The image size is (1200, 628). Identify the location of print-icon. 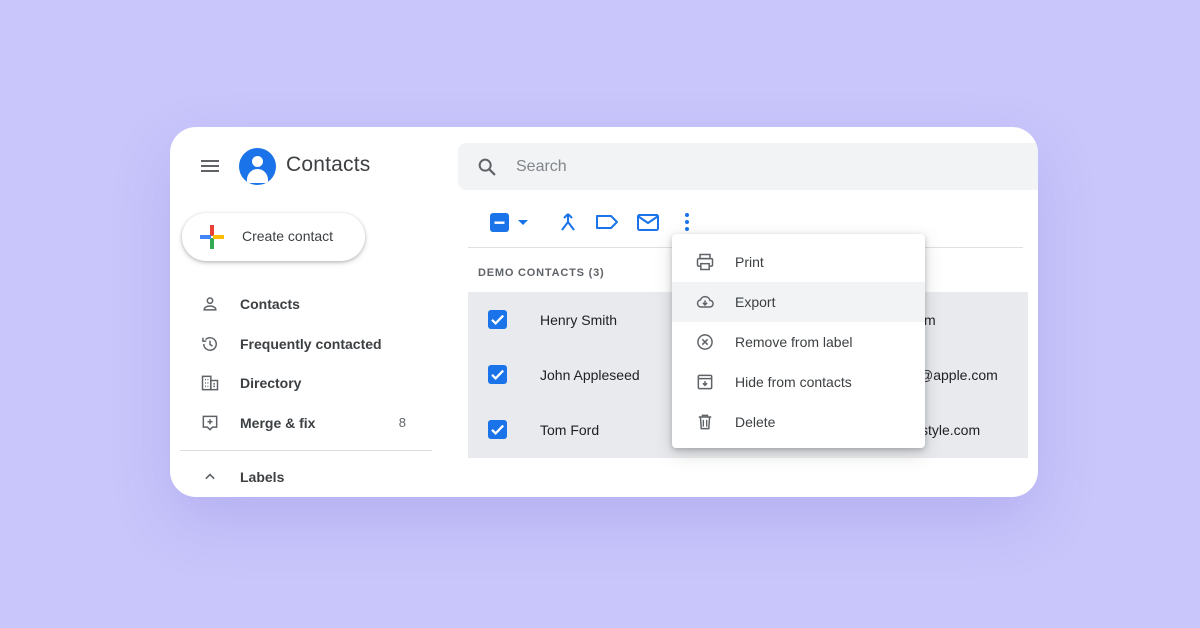
(705, 262).